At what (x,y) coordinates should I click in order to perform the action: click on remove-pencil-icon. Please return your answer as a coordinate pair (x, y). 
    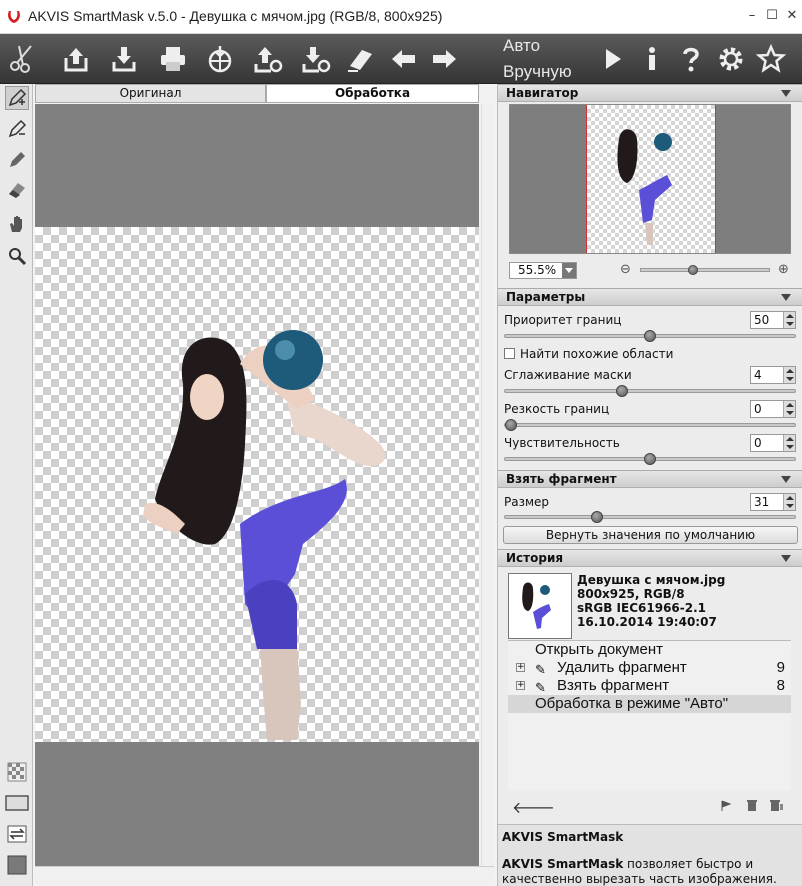
    Looking at the image, I should click on (17, 129).